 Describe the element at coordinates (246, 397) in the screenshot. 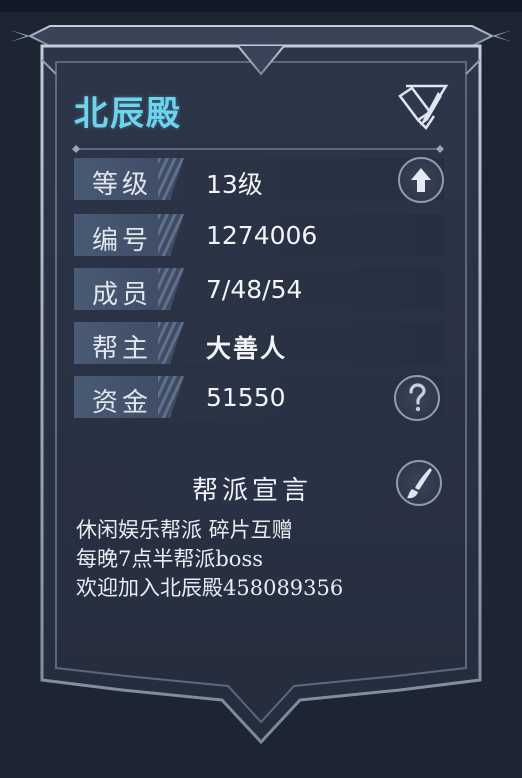

I see `funds-value: 51550` at that location.